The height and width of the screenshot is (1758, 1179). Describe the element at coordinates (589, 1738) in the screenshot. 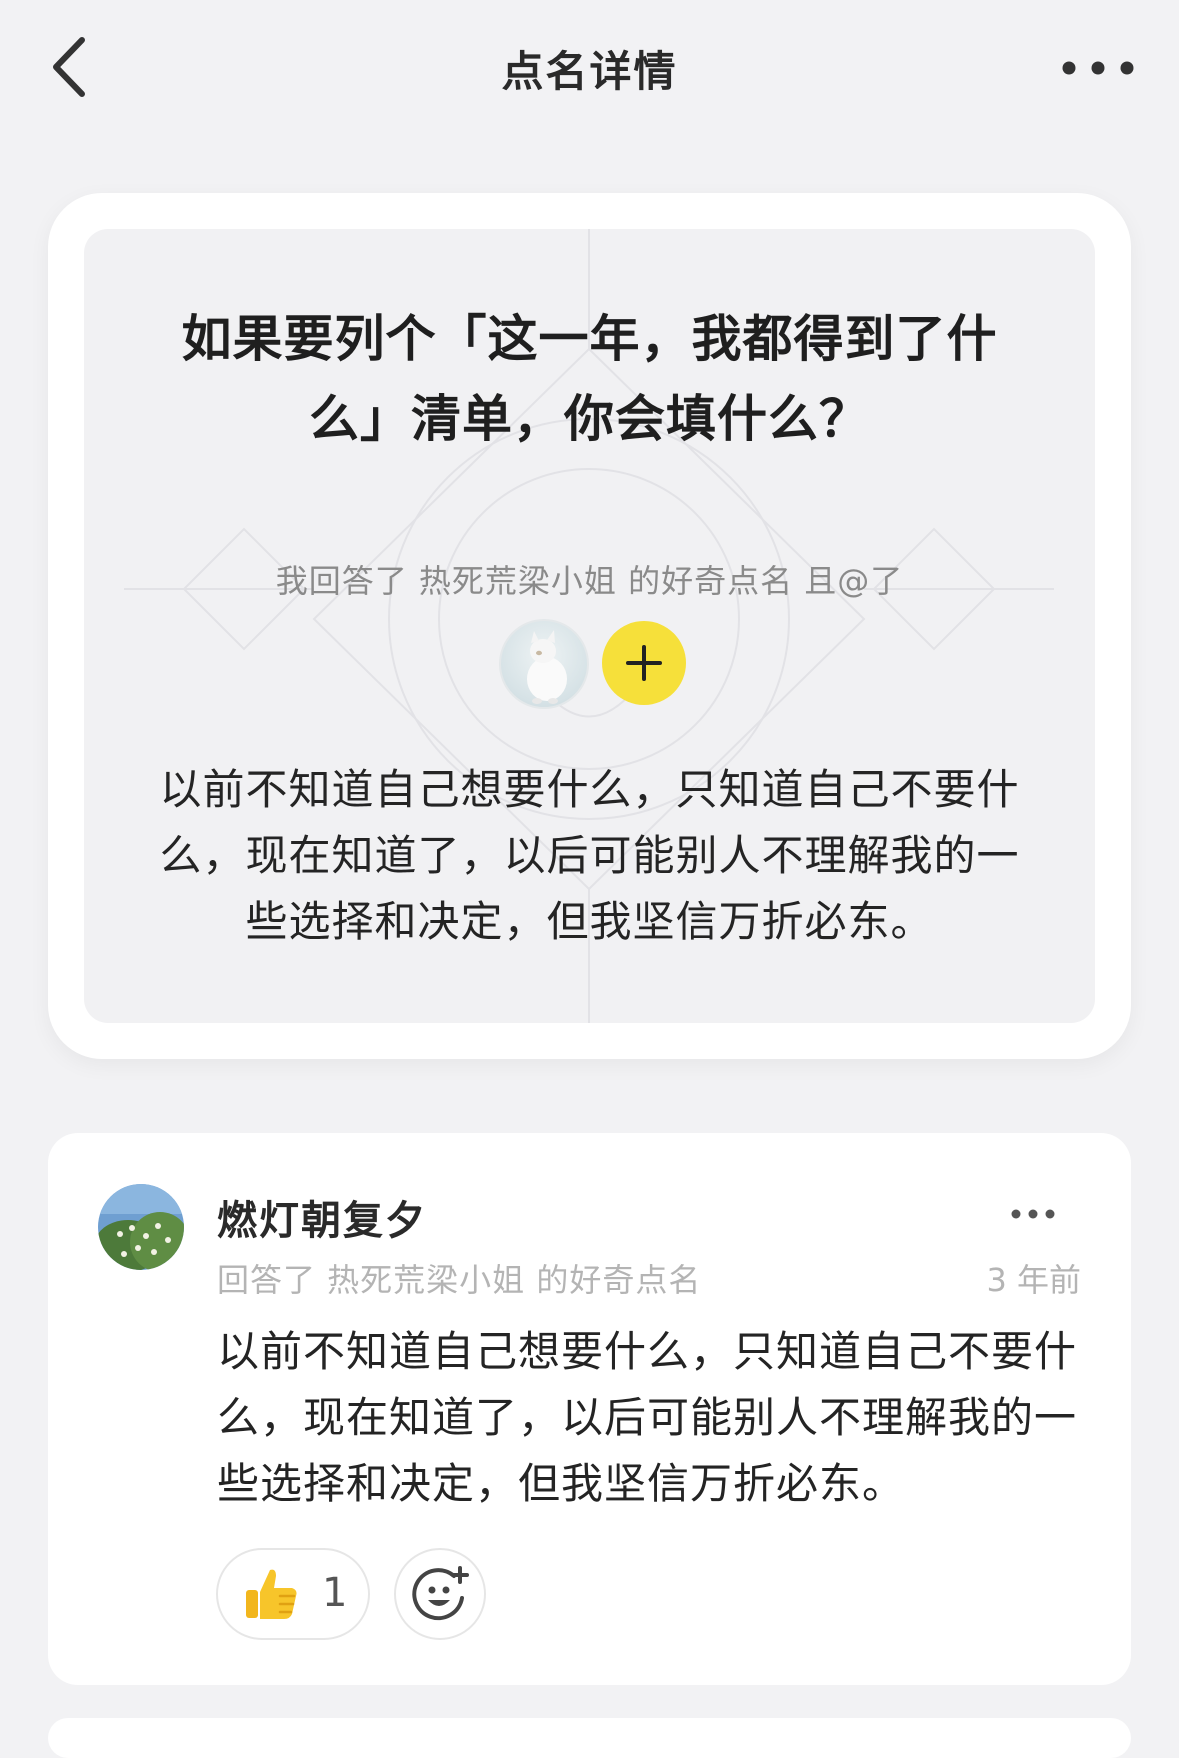

I see `next-comment-card-edge` at that location.